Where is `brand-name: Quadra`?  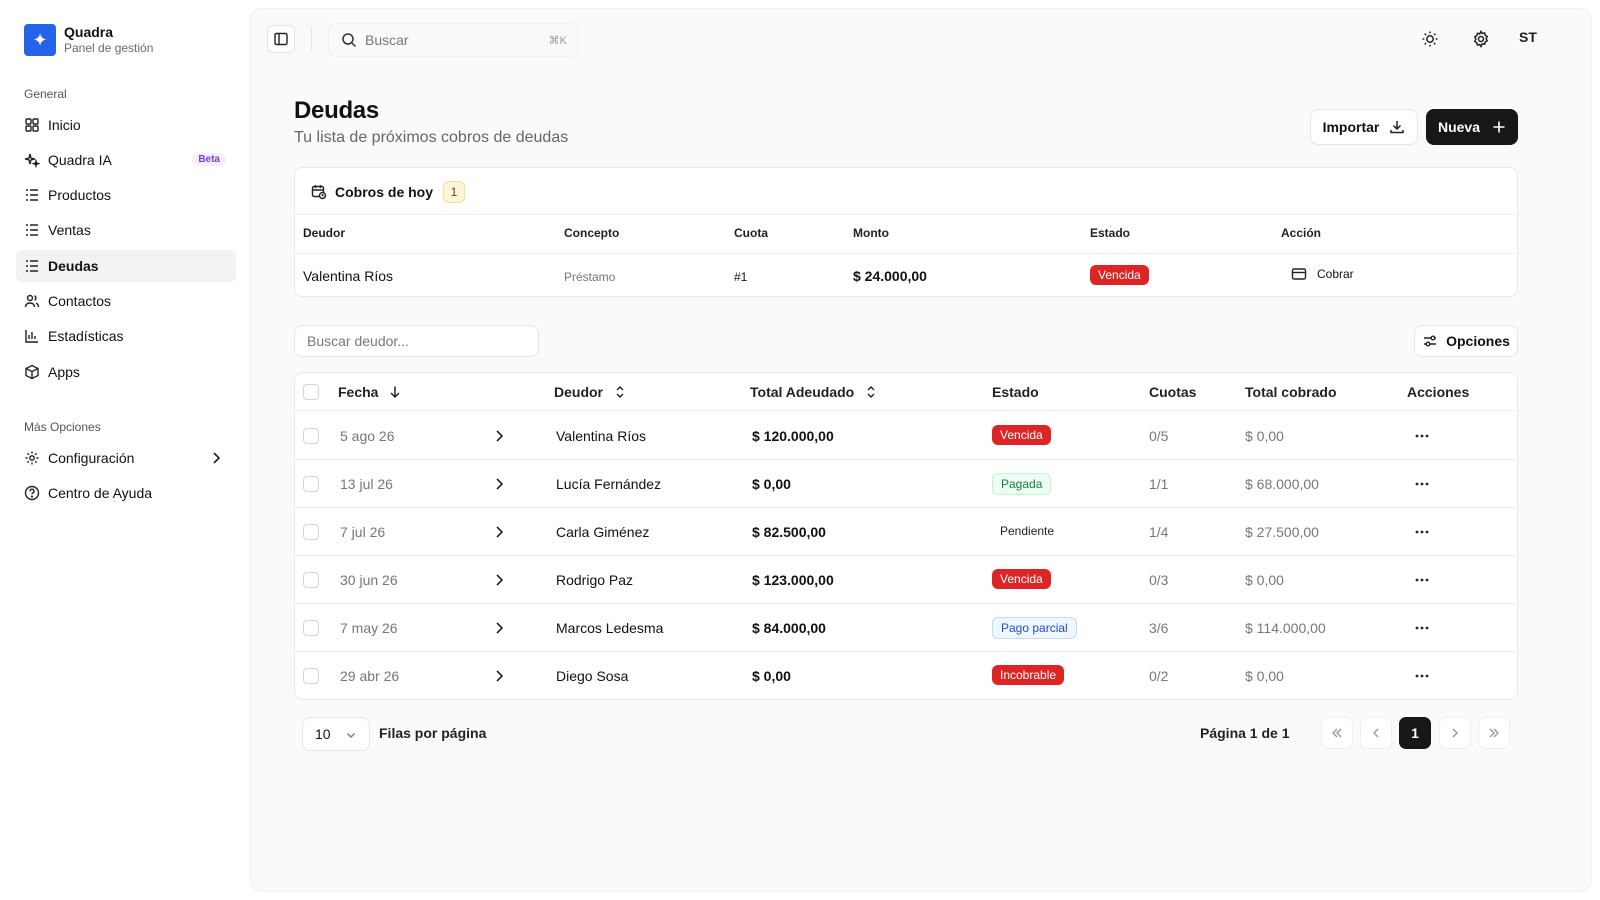 brand-name: Quadra is located at coordinates (89, 32).